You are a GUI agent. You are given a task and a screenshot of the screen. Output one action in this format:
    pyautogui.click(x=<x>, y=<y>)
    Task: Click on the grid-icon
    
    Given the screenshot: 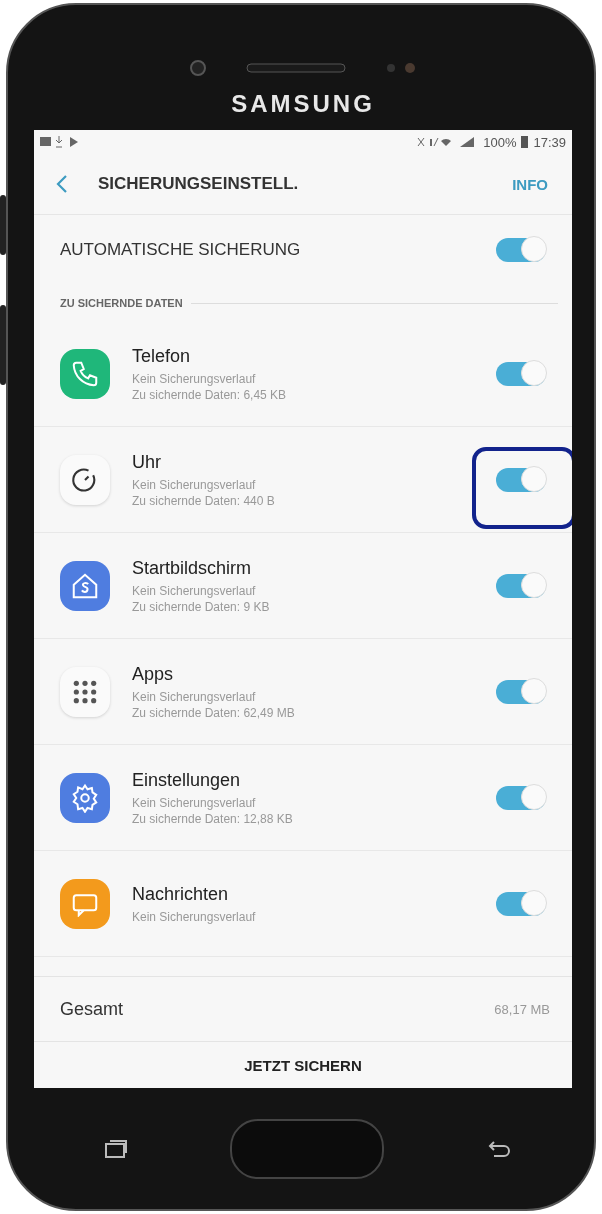 What is the action you would take?
    pyautogui.click(x=85, y=691)
    